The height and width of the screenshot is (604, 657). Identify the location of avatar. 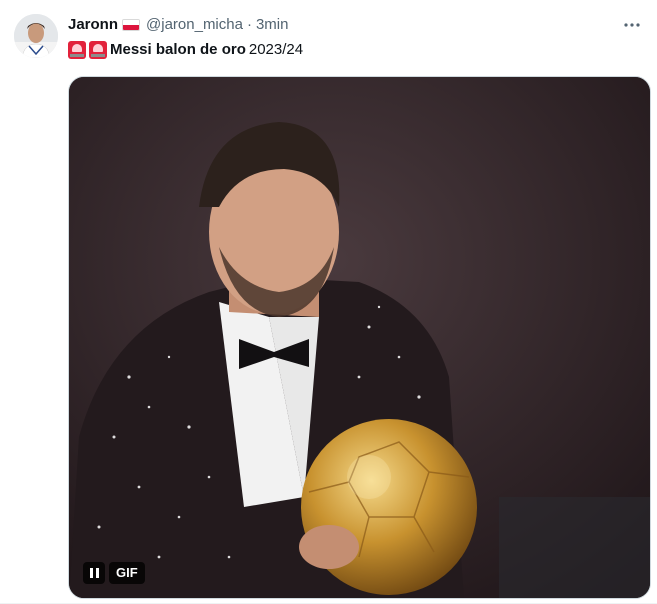
(36, 36).